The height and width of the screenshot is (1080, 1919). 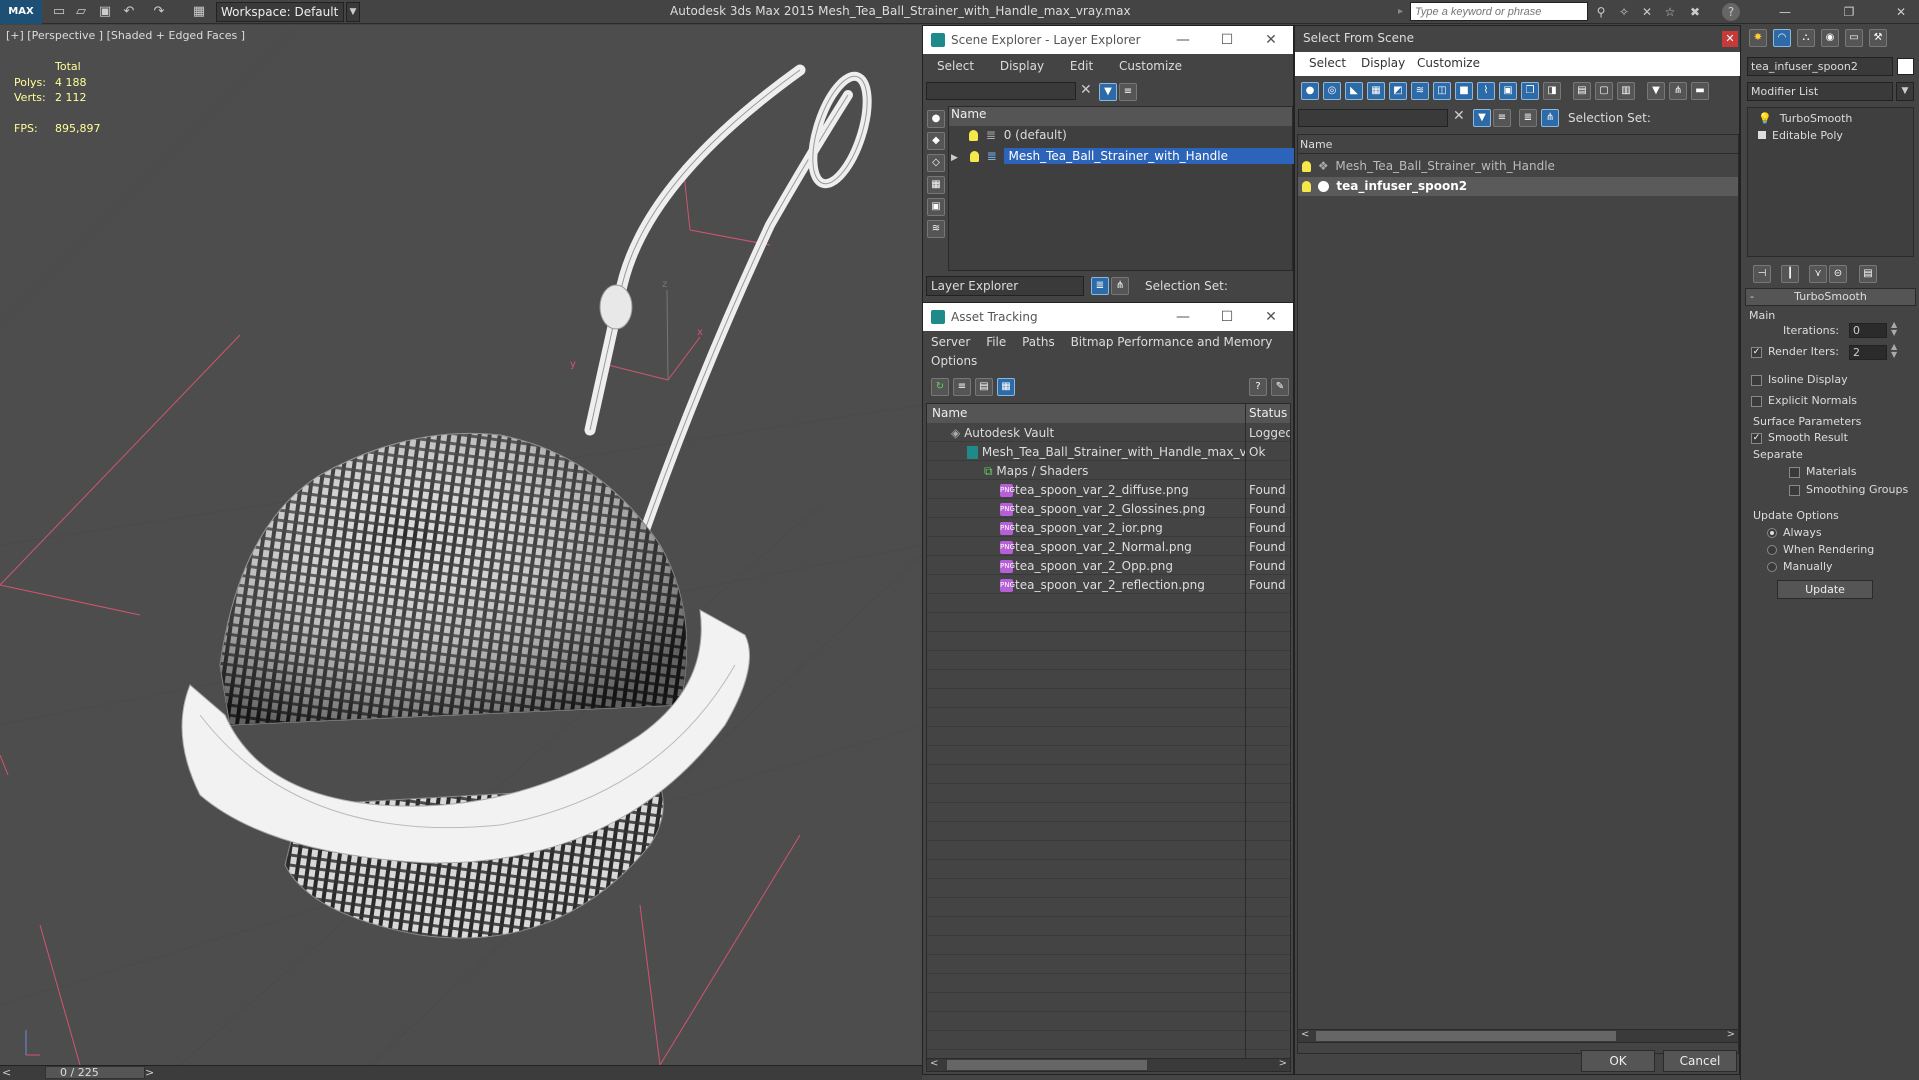 What do you see at coordinates (954, 158) in the screenshot?
I see `expand-arrow-icon: ▶` at bounding box center [954, 158].